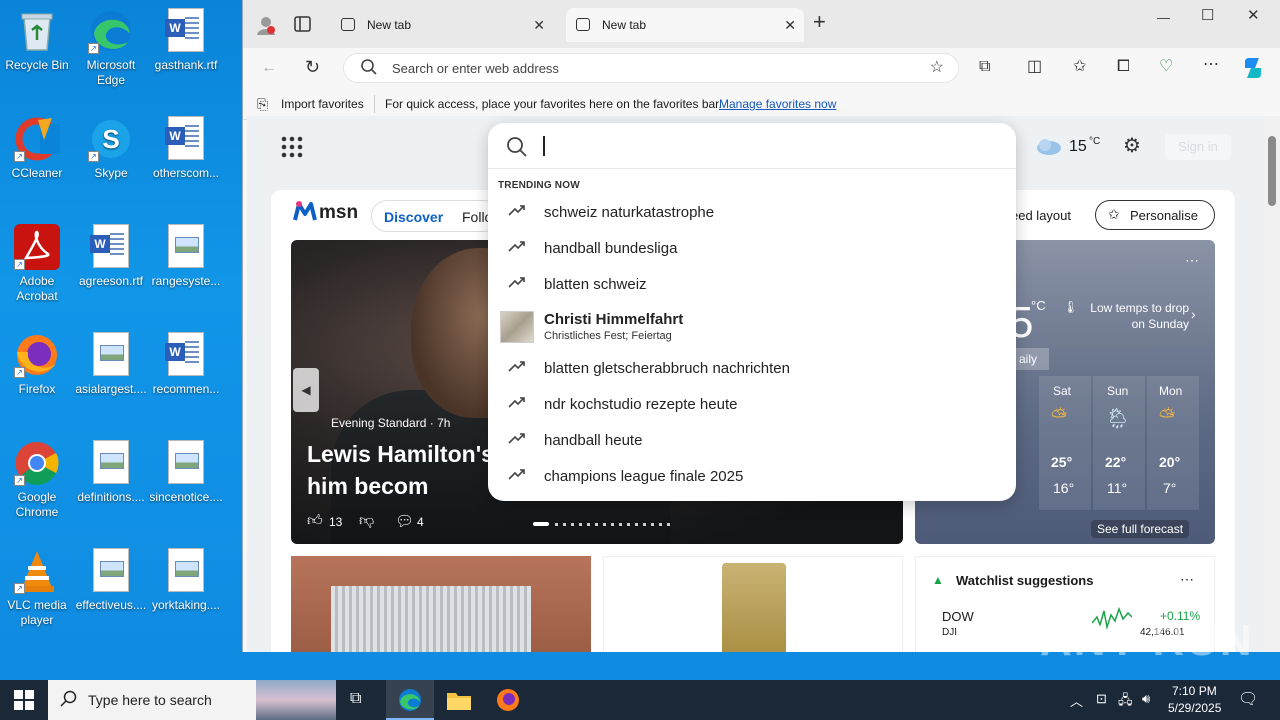 This screenshot has height=720, width=1280. What do you see at coordinates (1207, 16) in the screenshot?
I see `maximize-button: ☐` at bounding box center [1207, 16].